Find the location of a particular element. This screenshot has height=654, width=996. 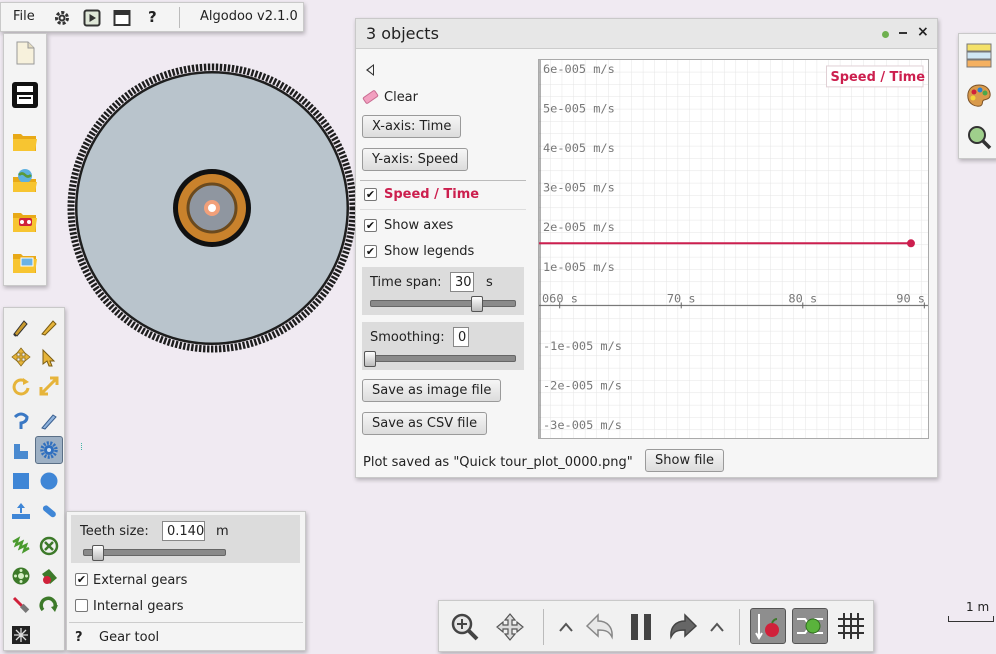

plot-legend: Speed / Time is located at coordinates (877, 77).